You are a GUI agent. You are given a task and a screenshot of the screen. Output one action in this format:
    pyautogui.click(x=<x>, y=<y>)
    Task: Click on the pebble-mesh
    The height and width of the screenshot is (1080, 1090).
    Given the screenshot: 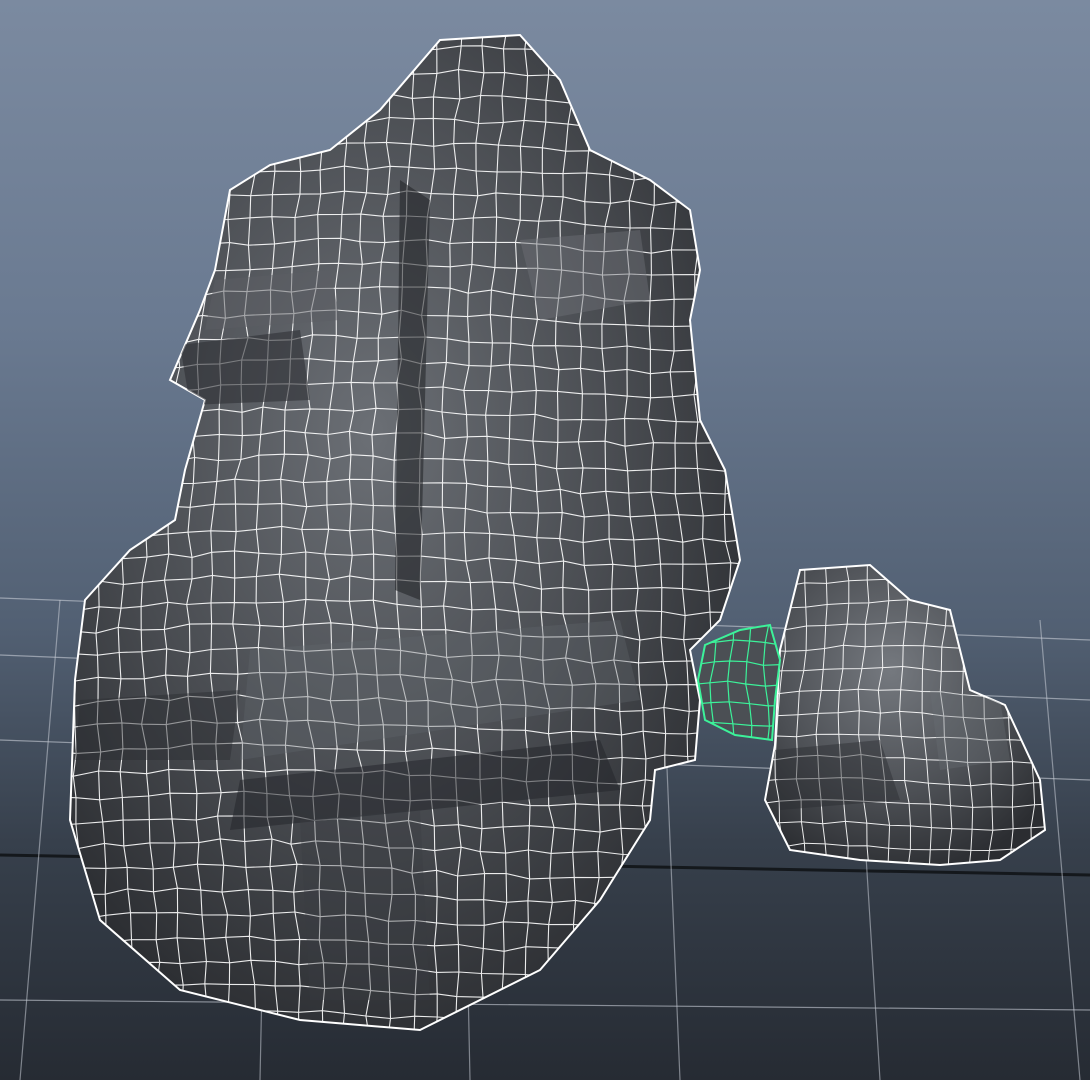 What is the action you would take?
    pyautogui.click(x=740, y=684)
    